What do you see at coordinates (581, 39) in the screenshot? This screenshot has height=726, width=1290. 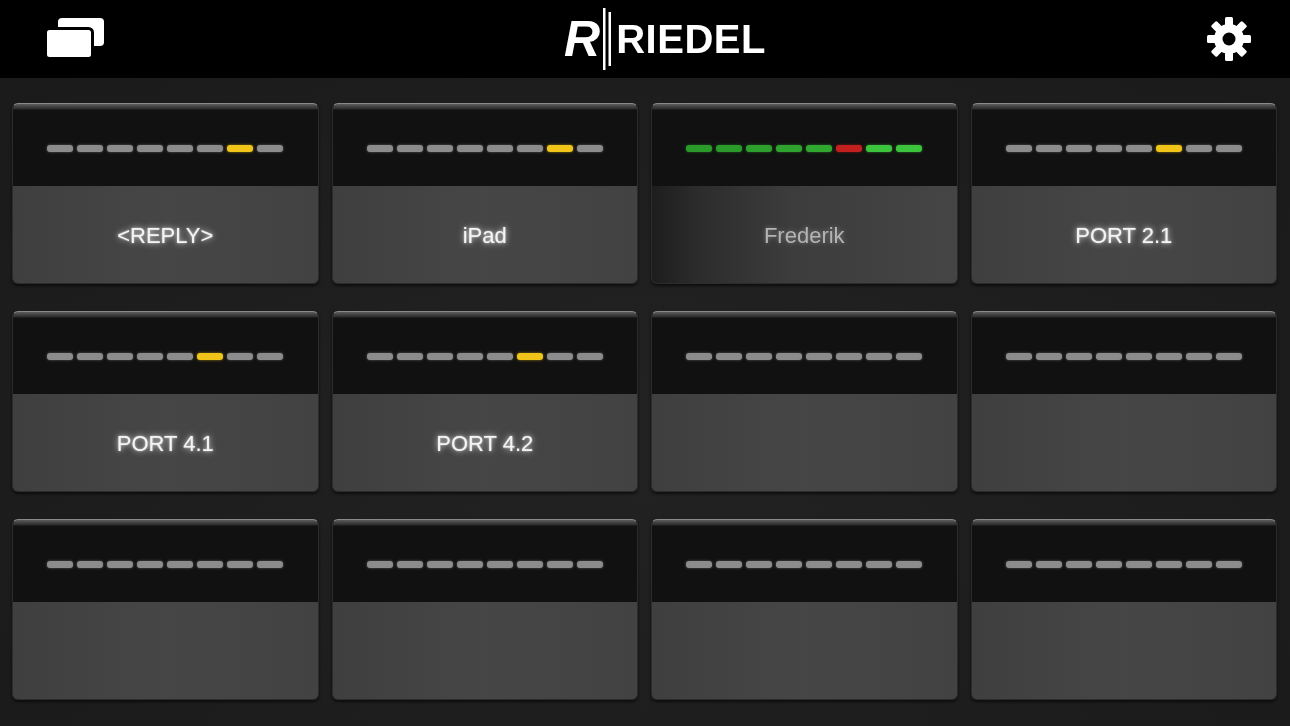 I see `logo-mark: R` at bounding box center [581, 39].